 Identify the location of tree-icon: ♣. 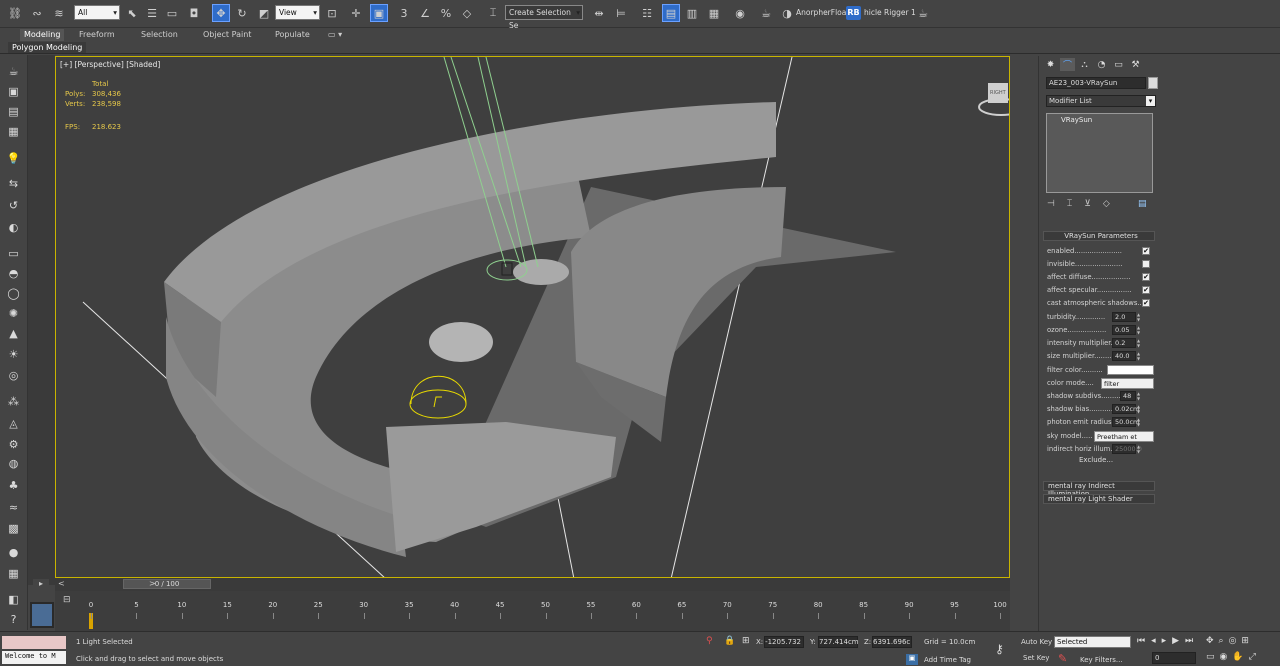
(13, 485).